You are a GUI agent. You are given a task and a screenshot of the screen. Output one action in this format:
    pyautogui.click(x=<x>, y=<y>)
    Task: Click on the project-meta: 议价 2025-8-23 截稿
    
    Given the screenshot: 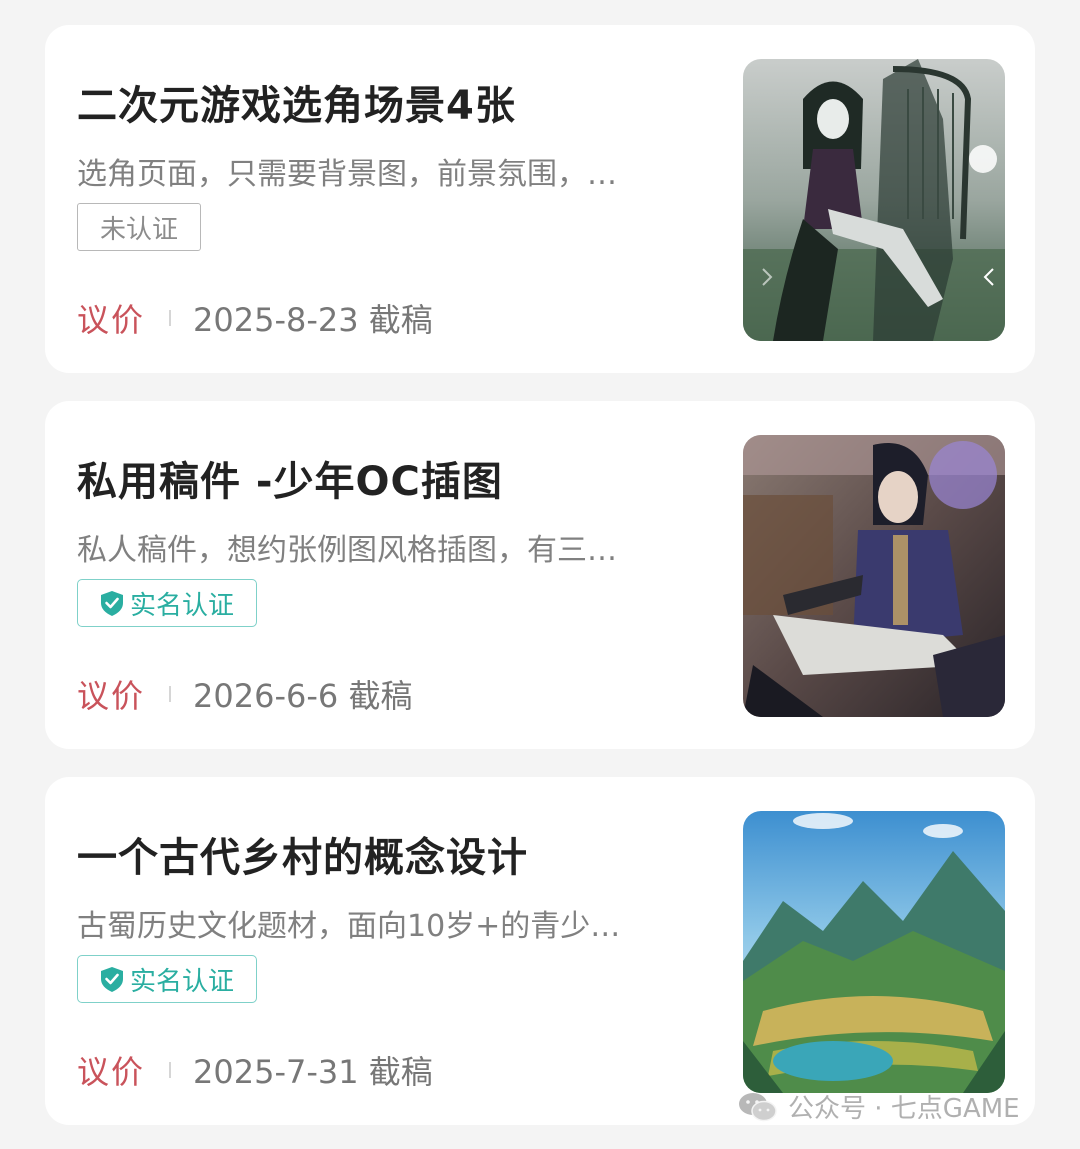 What is the action you would take?
    pyautogui.click(x=255, y=318)
    